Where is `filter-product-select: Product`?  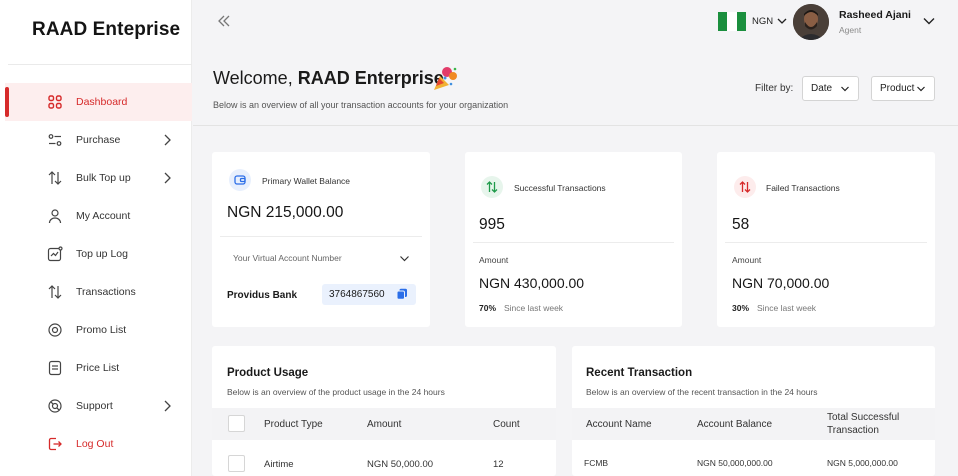 filter-product-select: Product is located at coordinates (903, 88).